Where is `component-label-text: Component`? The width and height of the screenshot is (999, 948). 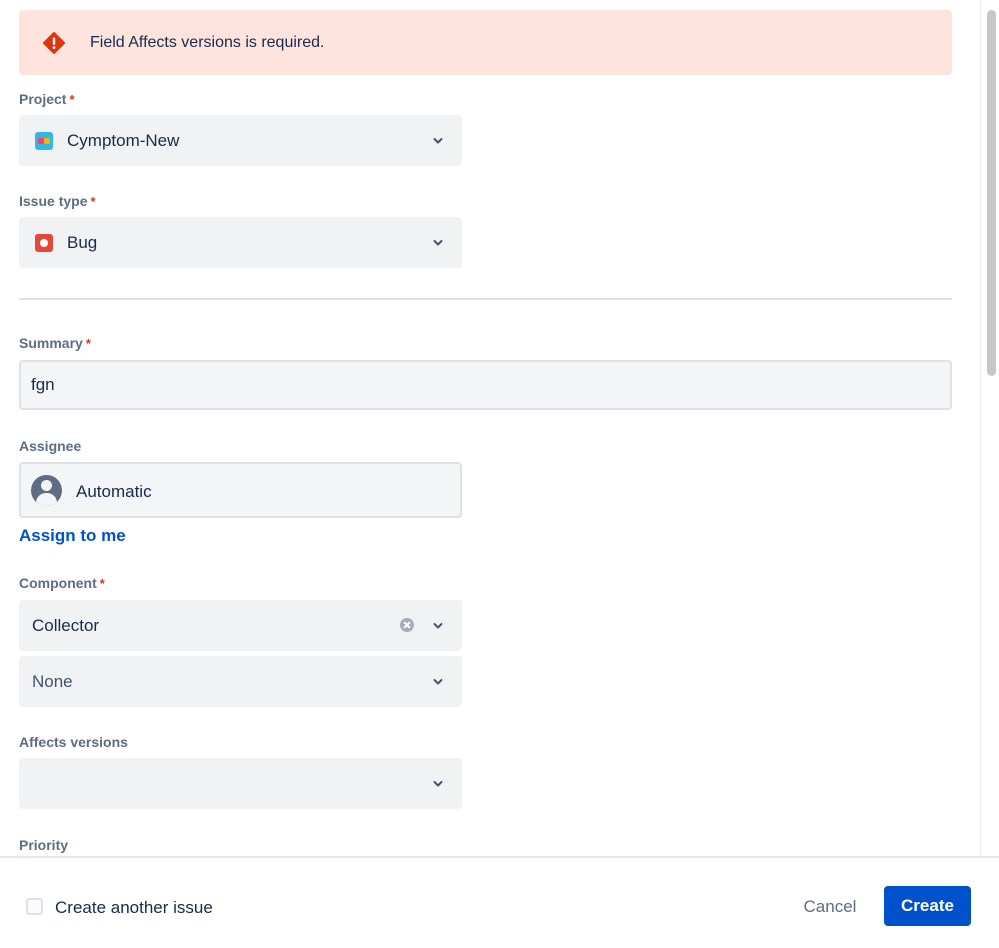 component-label-text: Component is located at coordinates (58, 583).